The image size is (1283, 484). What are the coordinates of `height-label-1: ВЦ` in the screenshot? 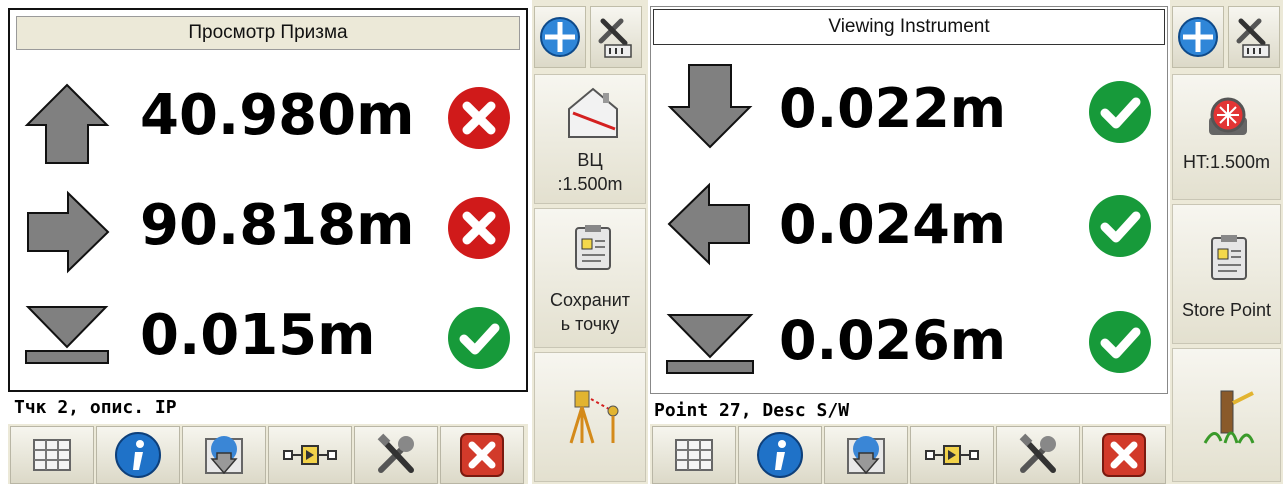 It's located at (590, 160).